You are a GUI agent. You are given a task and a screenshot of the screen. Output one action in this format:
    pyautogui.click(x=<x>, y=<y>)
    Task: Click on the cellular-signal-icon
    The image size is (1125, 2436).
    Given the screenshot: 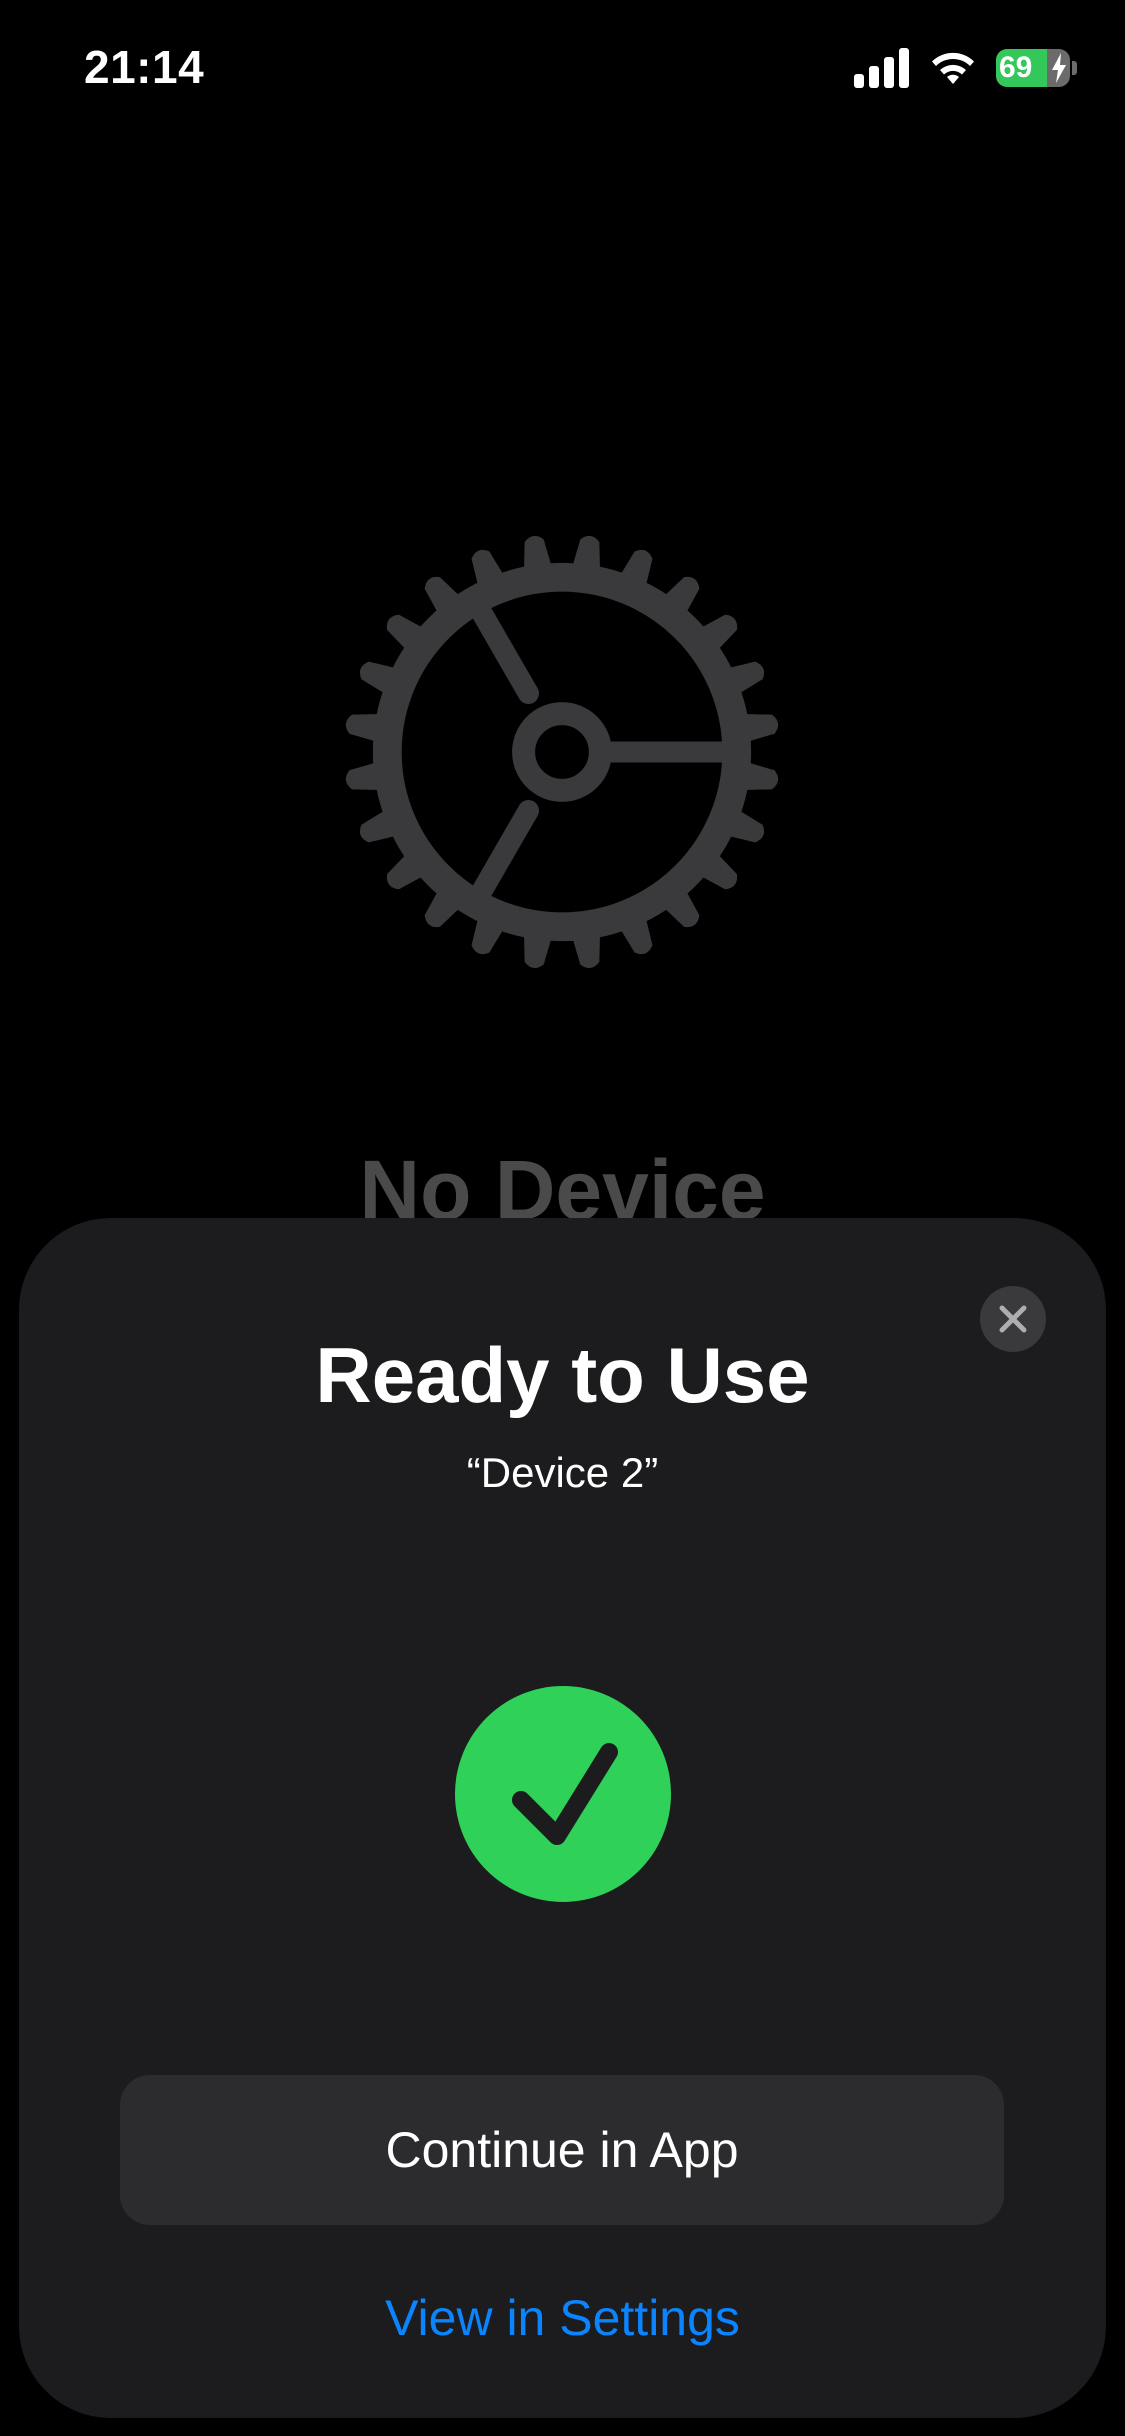 What is the action you would take?
    pyautogui.click(x=881, y=68)
    